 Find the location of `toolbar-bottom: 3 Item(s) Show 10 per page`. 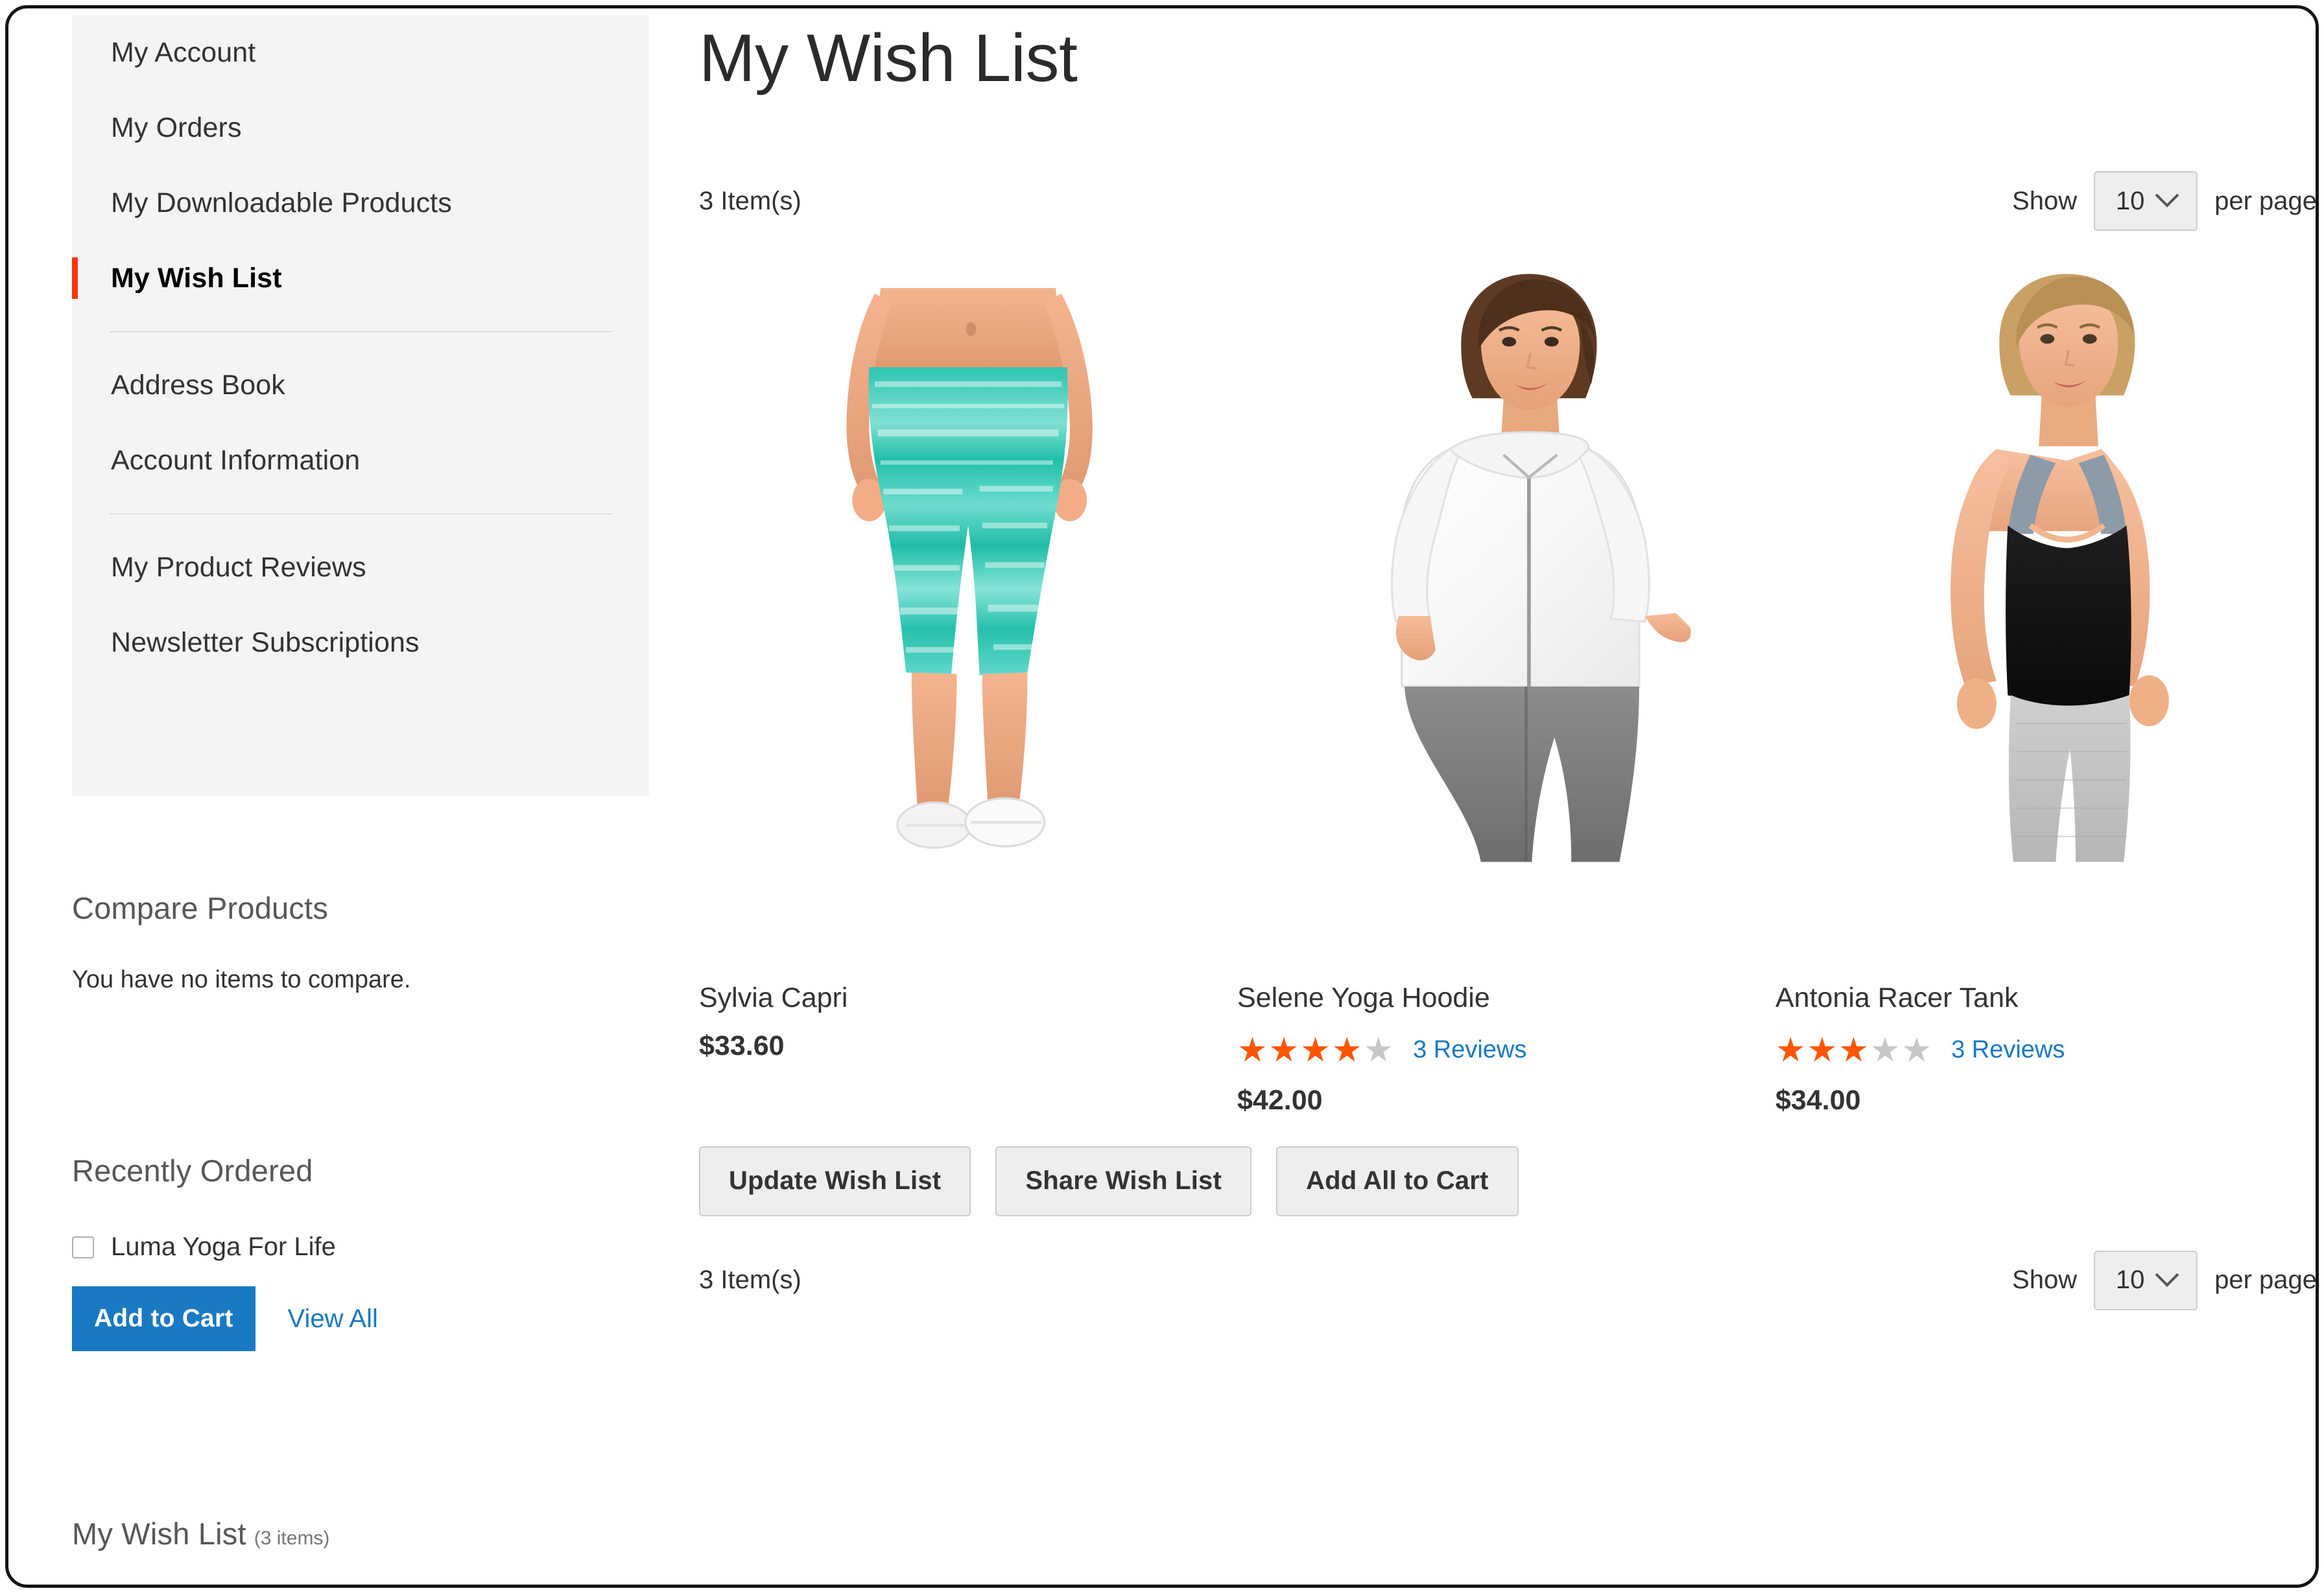

toolbar-bottom: 3 Item(s) Show 10 per page is located at coordinates (1508, 1281).